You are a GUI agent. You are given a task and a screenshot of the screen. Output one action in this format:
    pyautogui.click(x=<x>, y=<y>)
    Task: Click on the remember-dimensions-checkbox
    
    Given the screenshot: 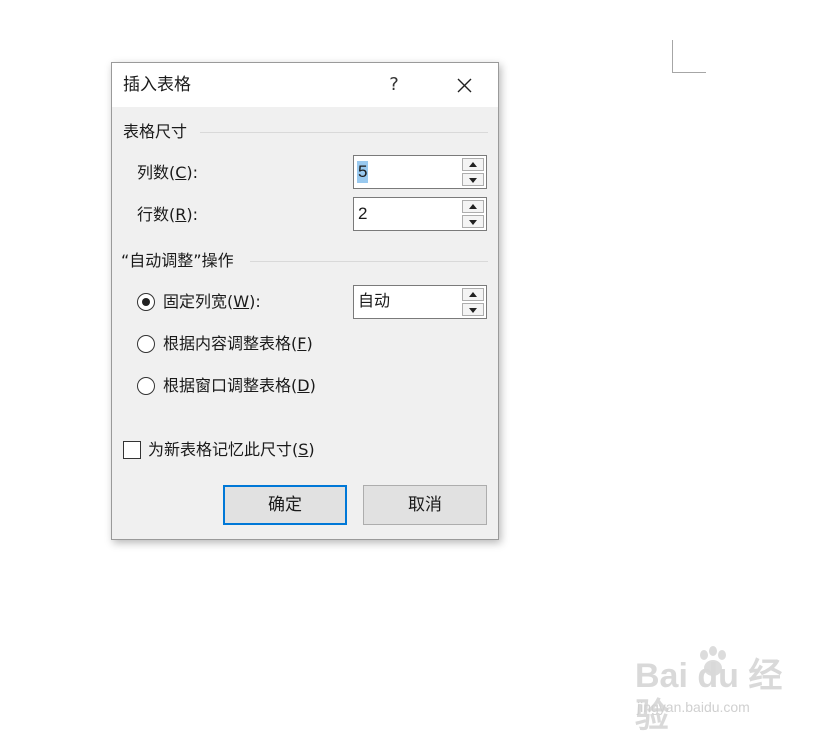 What is the action you would take?
    pyautogui.click(x=132, y=450)
    